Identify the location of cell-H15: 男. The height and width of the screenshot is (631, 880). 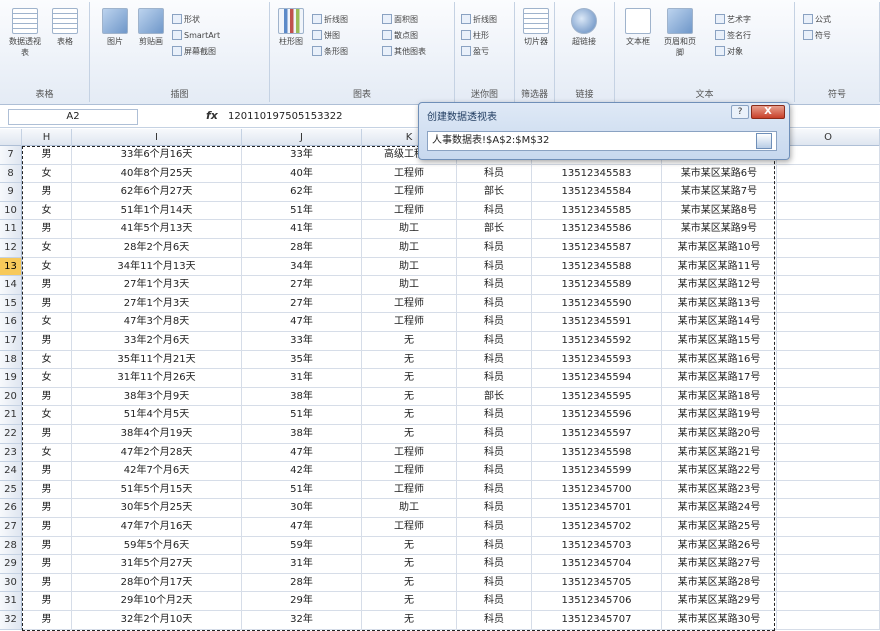
(47, 304).